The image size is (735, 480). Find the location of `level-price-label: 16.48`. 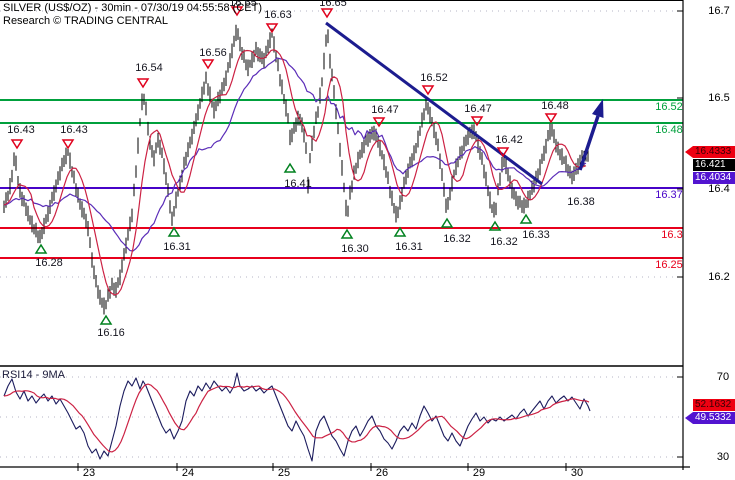

level-price-label: 16.48 is located at coordinates (669, 130).